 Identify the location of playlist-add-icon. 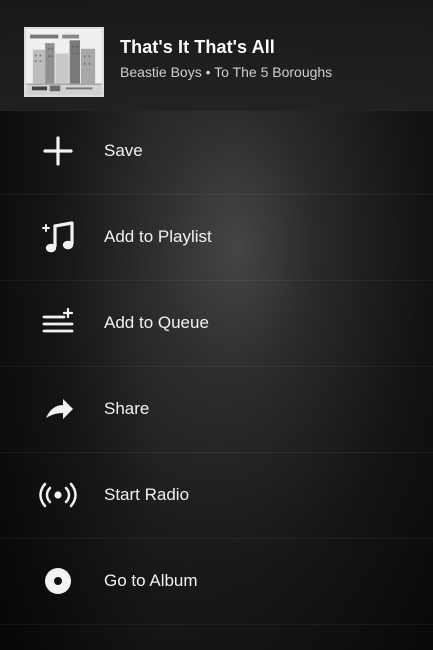
(58, 237).